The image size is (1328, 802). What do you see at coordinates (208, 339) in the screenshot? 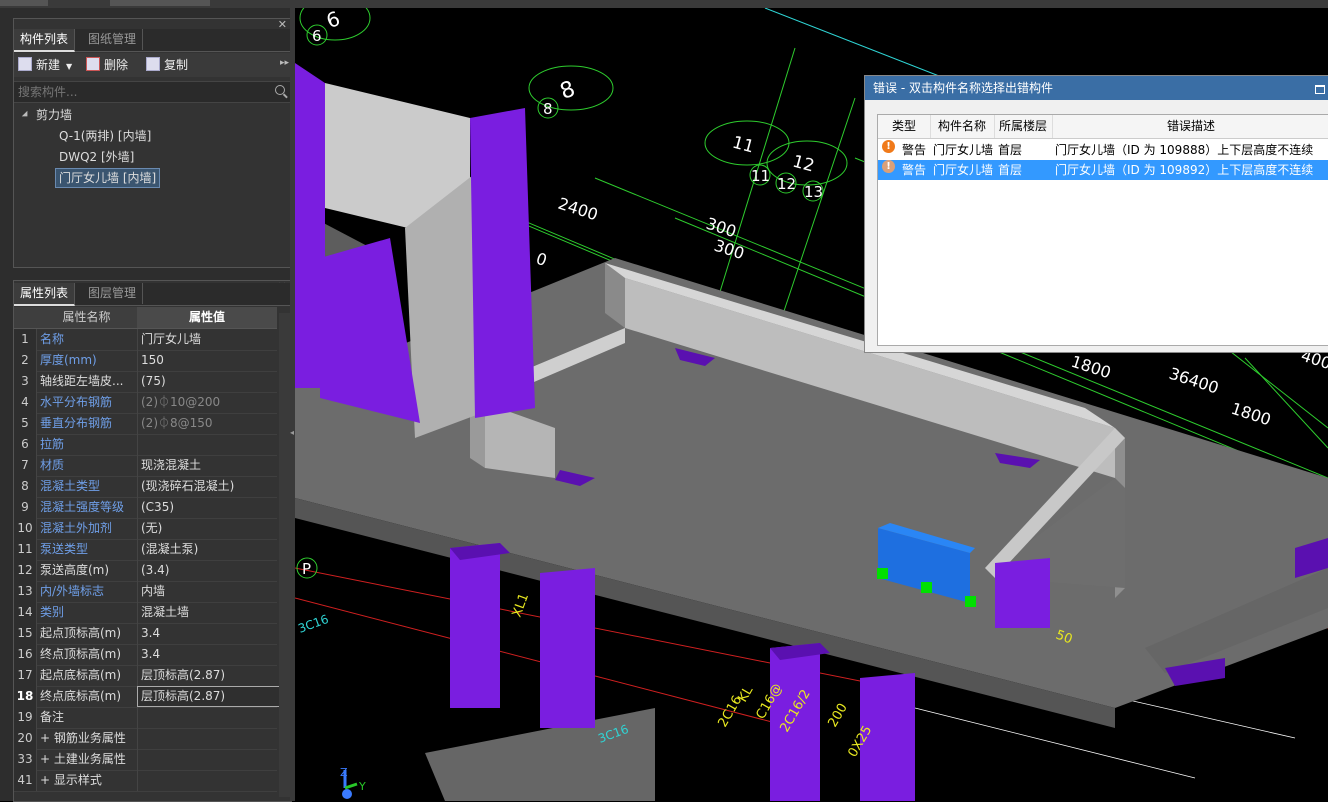
I see `property-value: 门厅女儿墙` at bounding box center [208, 339].